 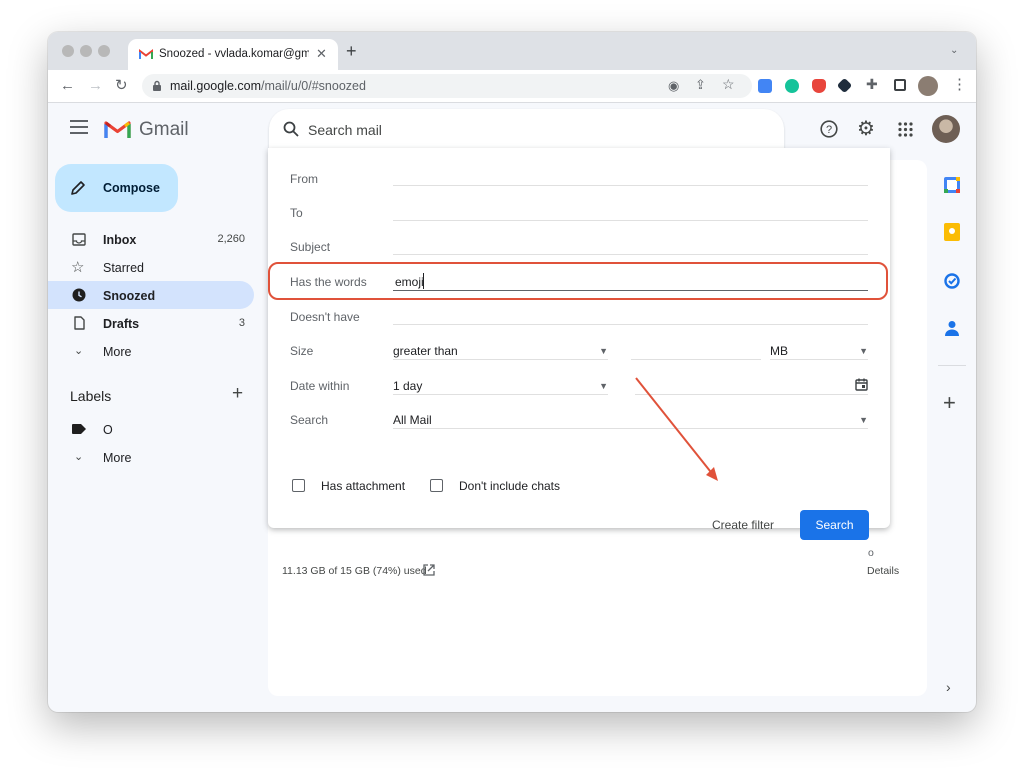 What do you see at coordinates (320, 386) in the screenshot?
I see `date-within-label: Date within` at bounding box center [320, 386].